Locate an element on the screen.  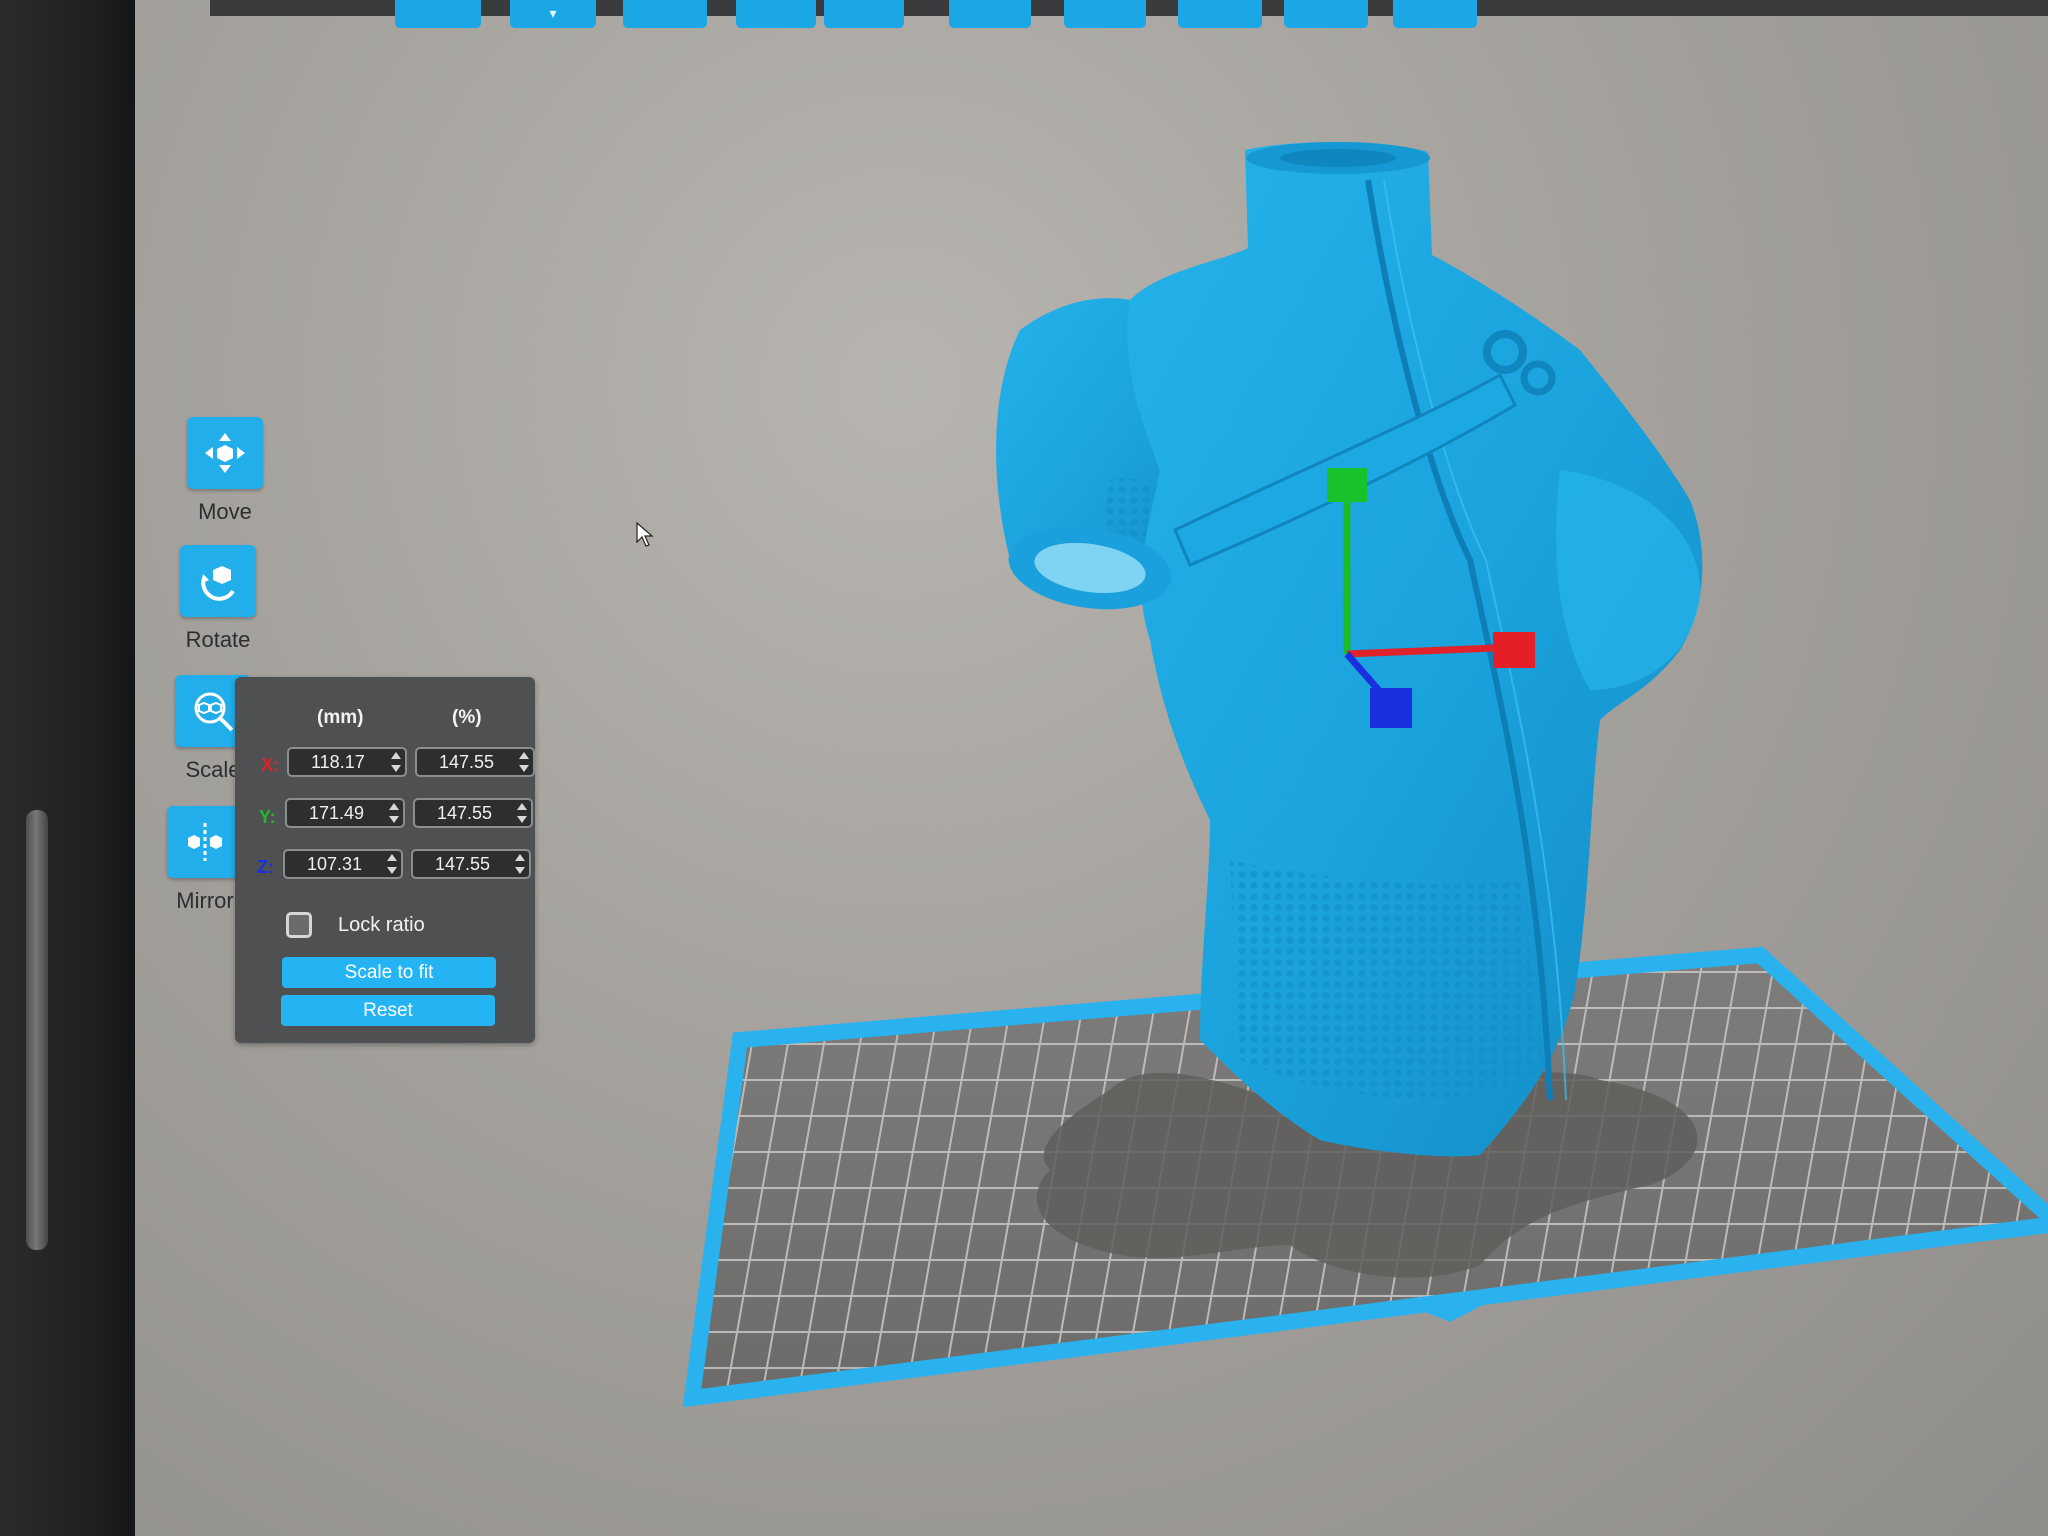
y-mm-spinner is located at coordinates (394, 813).